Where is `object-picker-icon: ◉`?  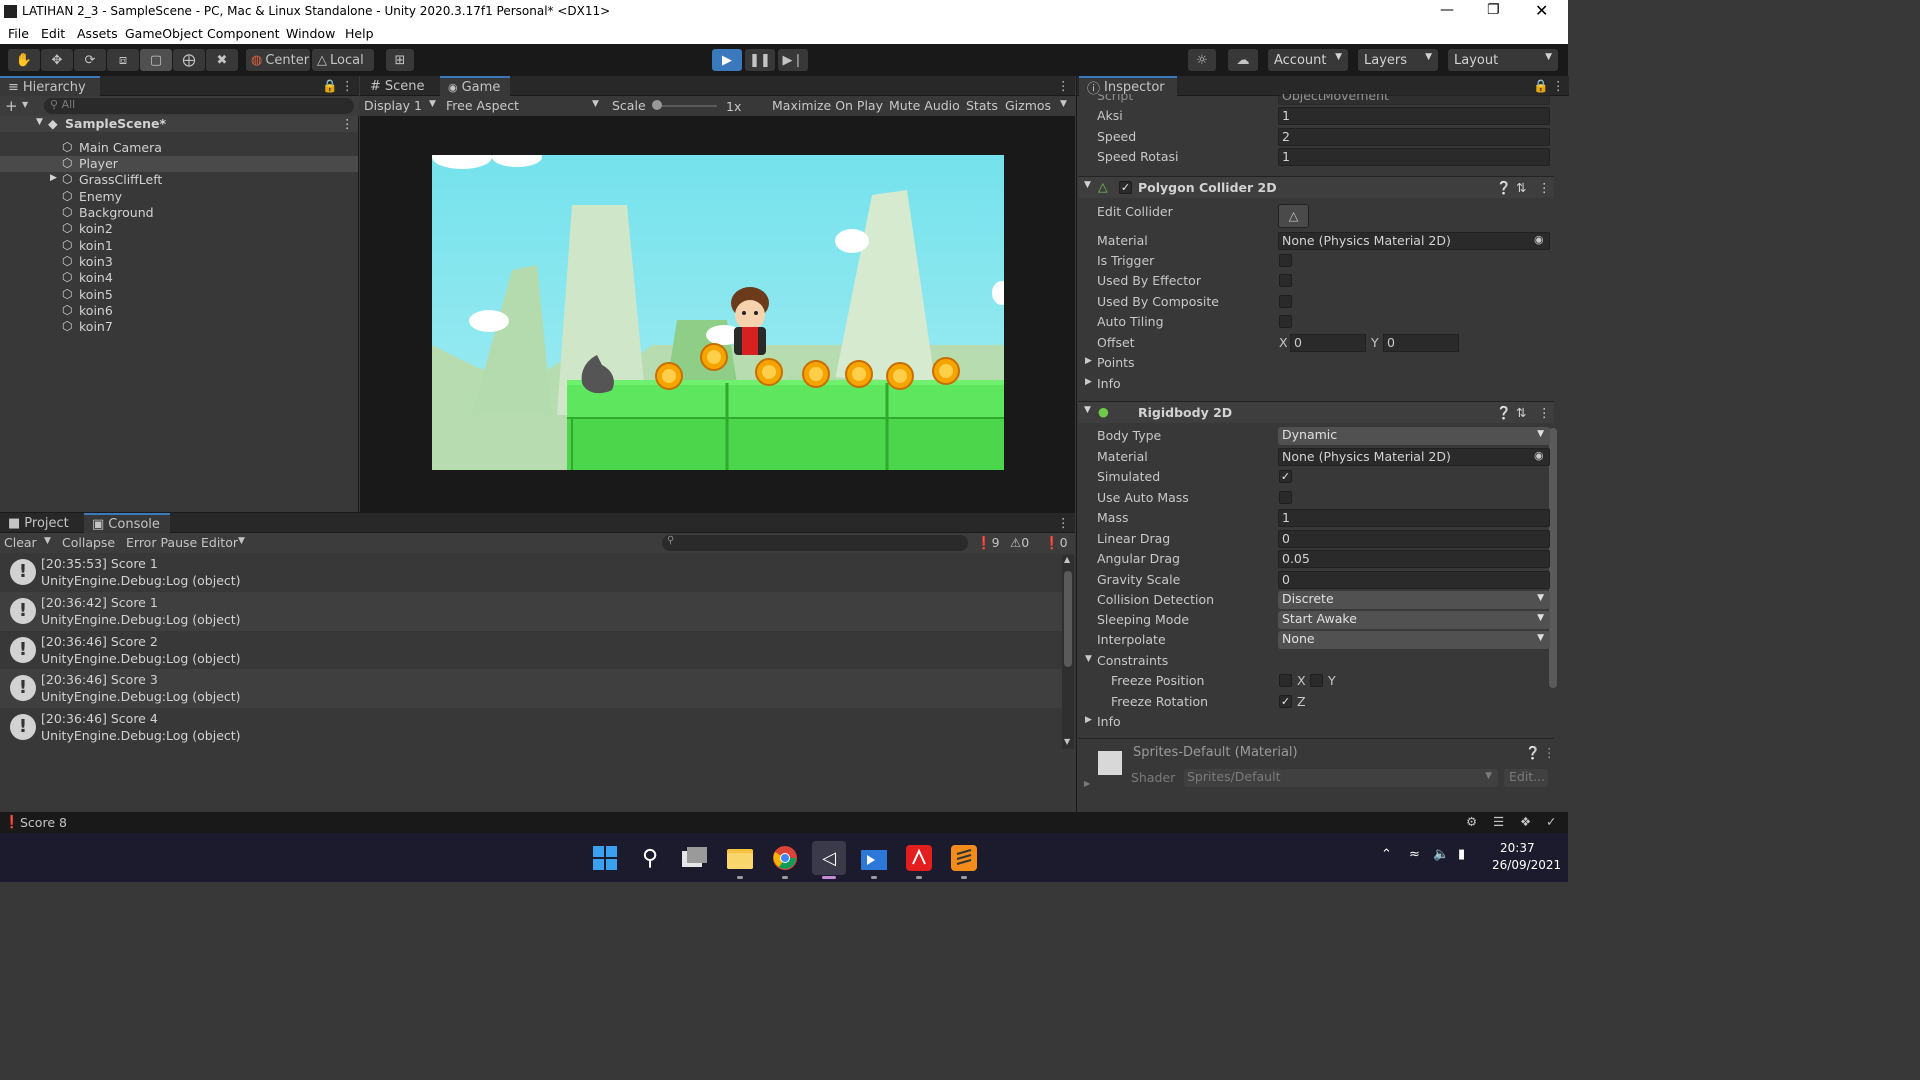 object-picker-icon: ◉ is located at coordinates (1539, 455).